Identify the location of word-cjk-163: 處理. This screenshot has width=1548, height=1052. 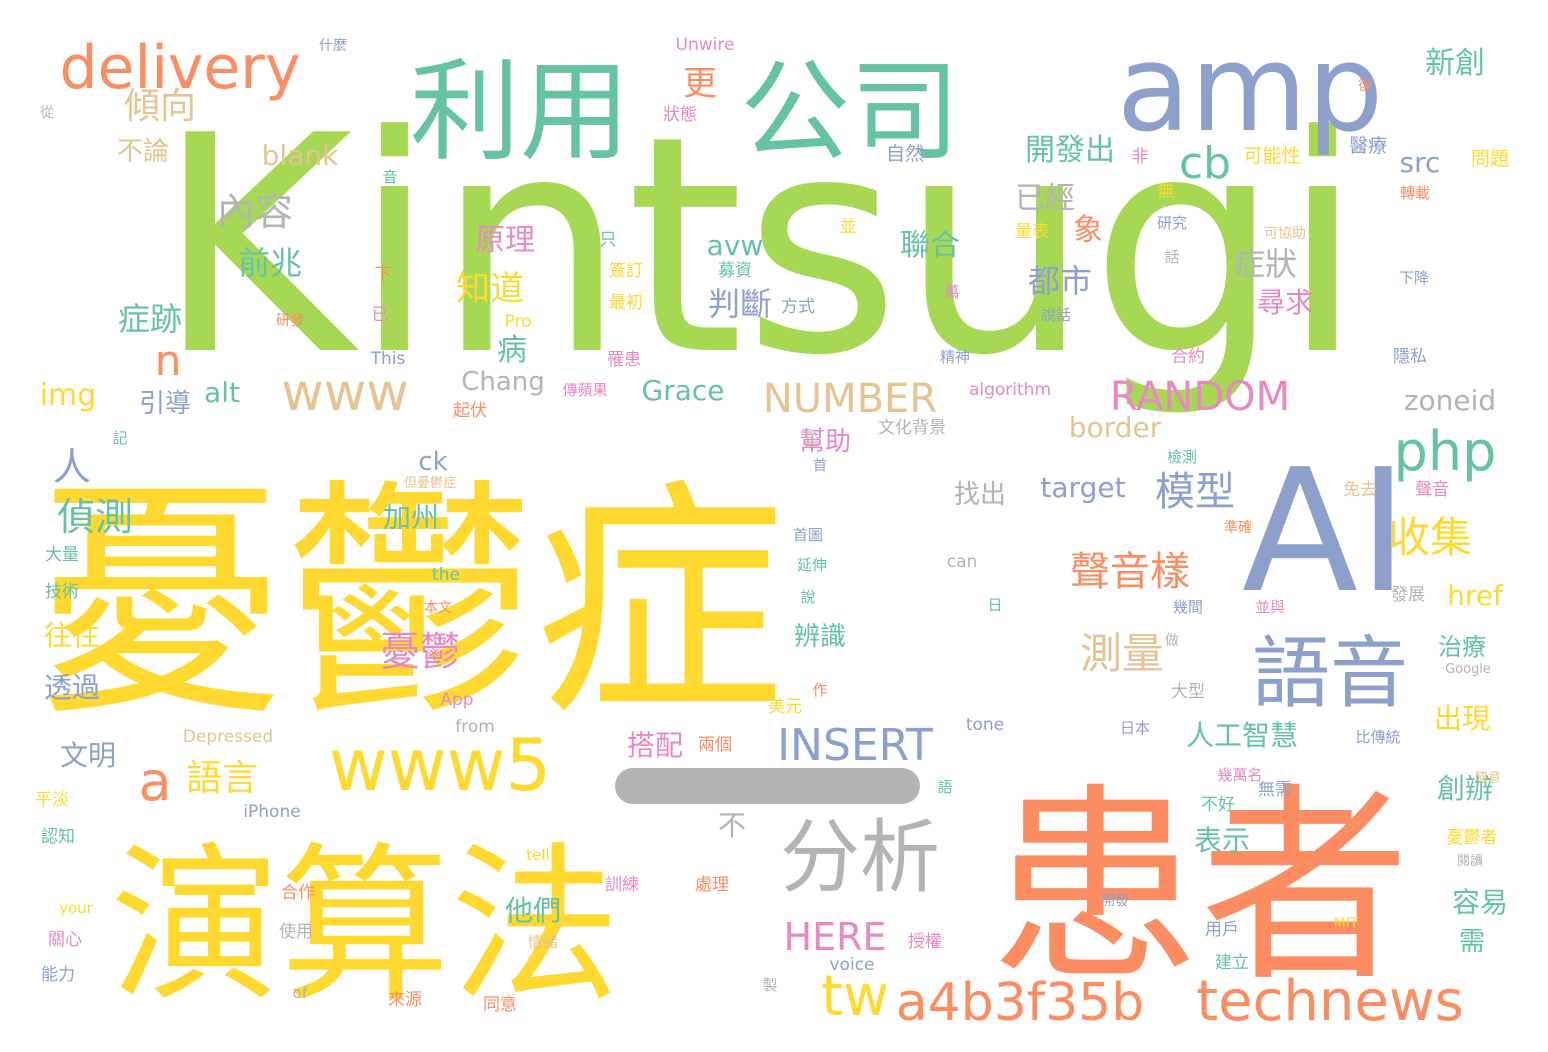
(712, 885).